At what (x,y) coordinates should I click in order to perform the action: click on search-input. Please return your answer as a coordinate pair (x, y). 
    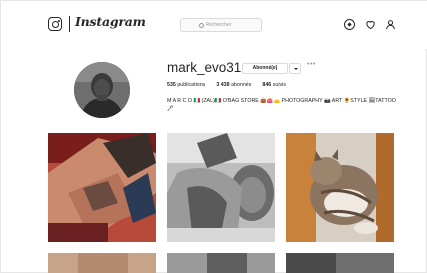
    Looking at the image, I should click on (224, 25).